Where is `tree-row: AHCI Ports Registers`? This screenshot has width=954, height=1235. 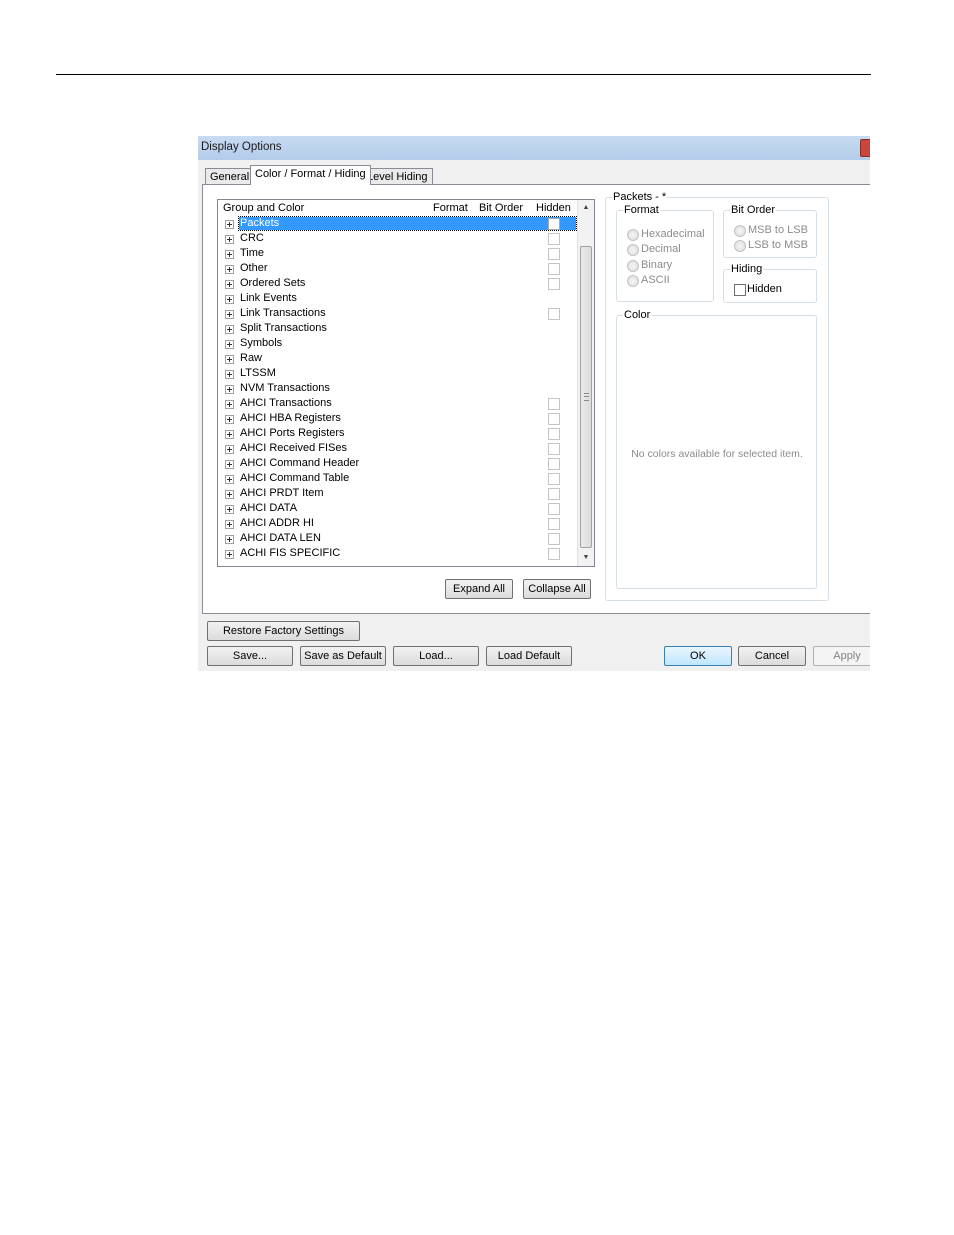 tree-row: AHCI Ports Registers is located at coordinates (398, 434).